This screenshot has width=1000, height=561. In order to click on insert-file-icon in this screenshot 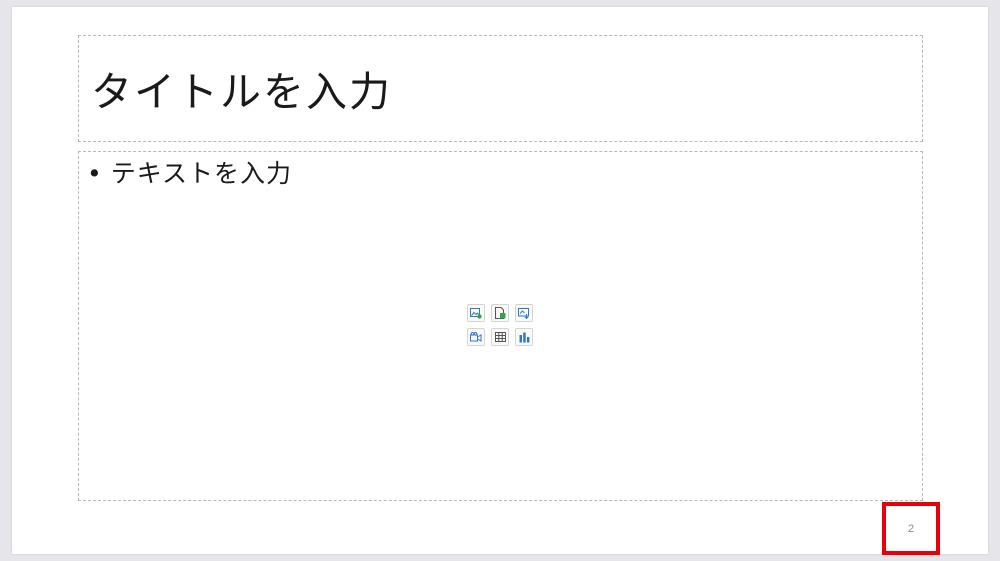, I will do `click(499, 313)`.